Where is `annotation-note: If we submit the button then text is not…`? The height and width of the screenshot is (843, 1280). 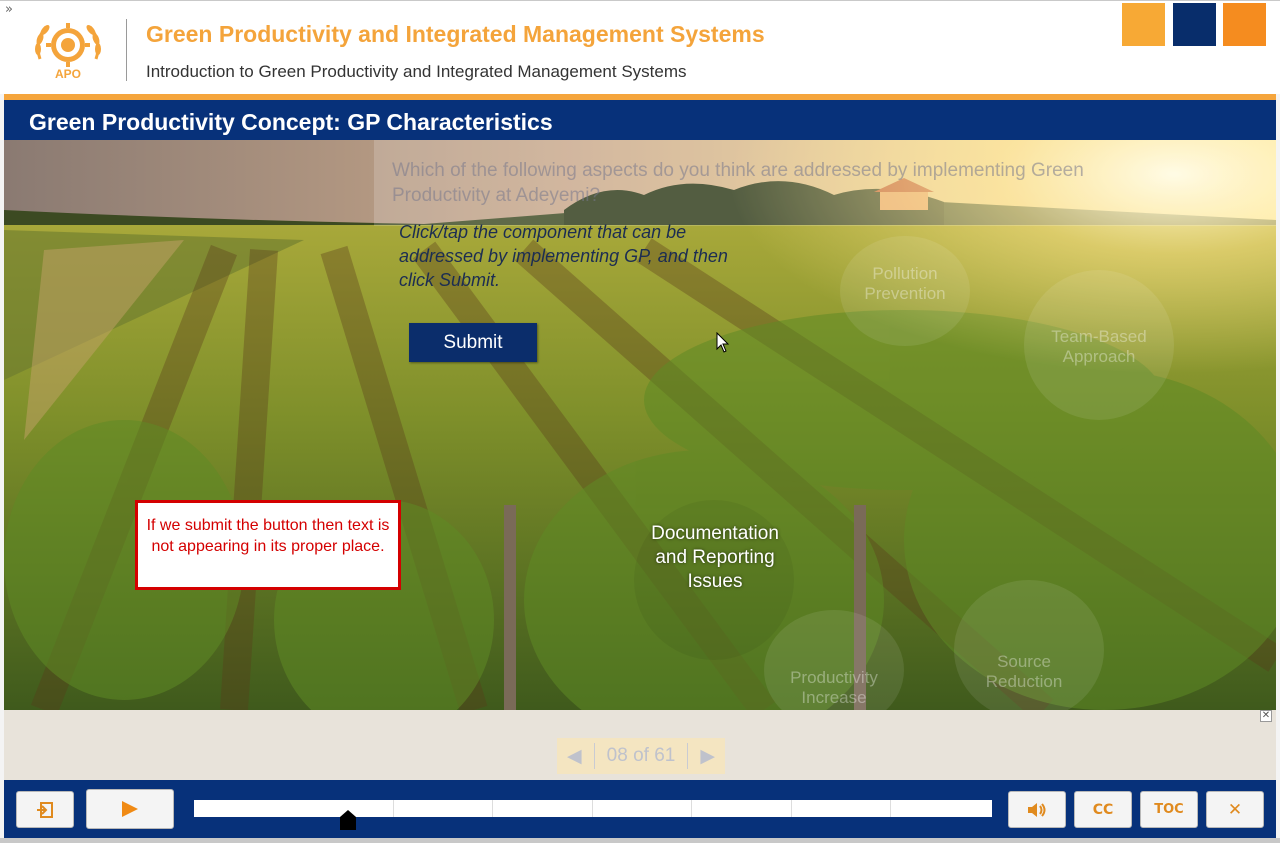
annotation-note: If we submit the button then text is not… is located at coordinates (268, 545).